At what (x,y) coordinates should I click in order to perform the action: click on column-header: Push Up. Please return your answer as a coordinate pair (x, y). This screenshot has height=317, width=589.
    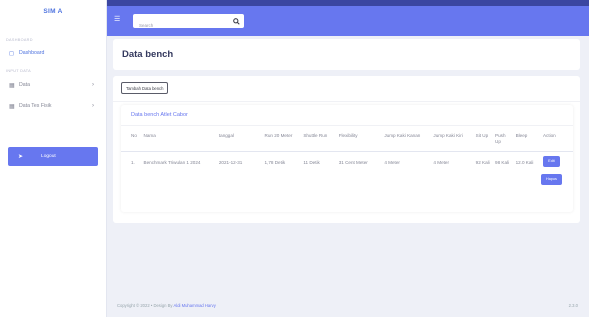
    Looking at the image, I should click on (500, 138).